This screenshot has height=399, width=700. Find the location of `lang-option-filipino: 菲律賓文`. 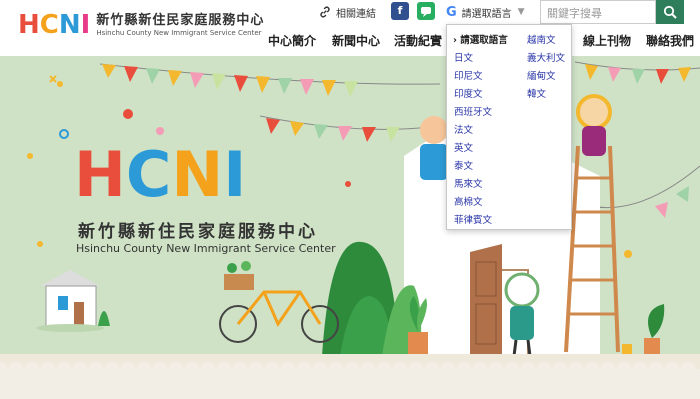

lang-option-filipino: 菲律賓文 is located at coordinates (473, 219).